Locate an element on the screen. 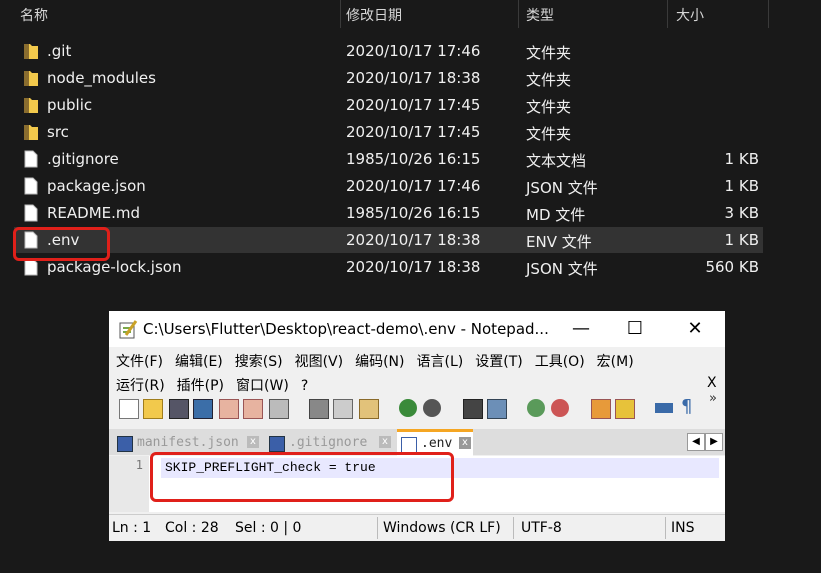  file-date: 2020/10/17 17:45 is located at coordinates (413, 132).